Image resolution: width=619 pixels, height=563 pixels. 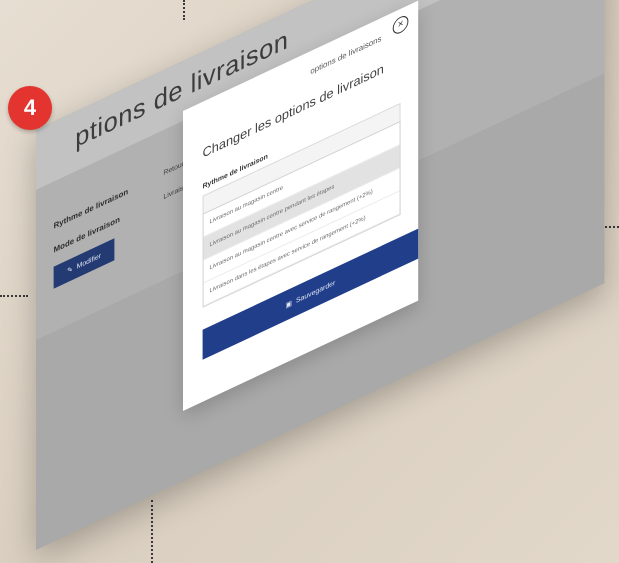 I want to click on step-number-badge: 4, so click(x=30, y=108).